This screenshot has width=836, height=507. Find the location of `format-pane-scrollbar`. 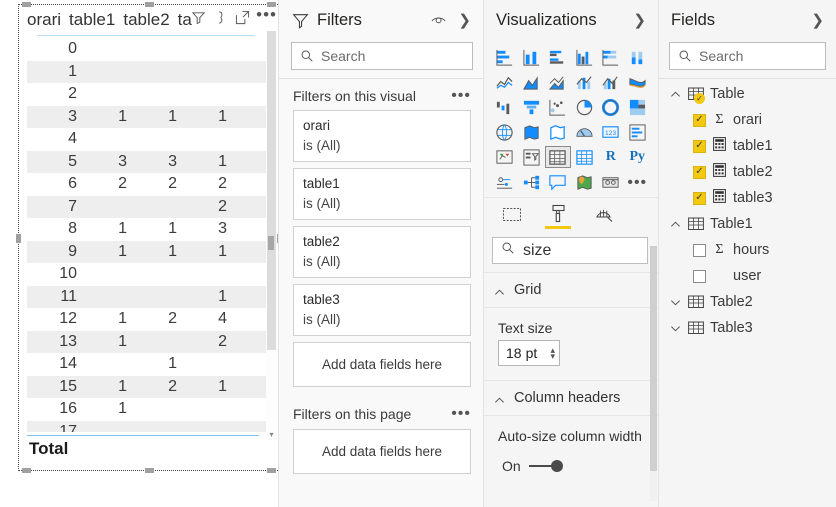

format-pane-scrollbar is located at coordinates (653, 373).